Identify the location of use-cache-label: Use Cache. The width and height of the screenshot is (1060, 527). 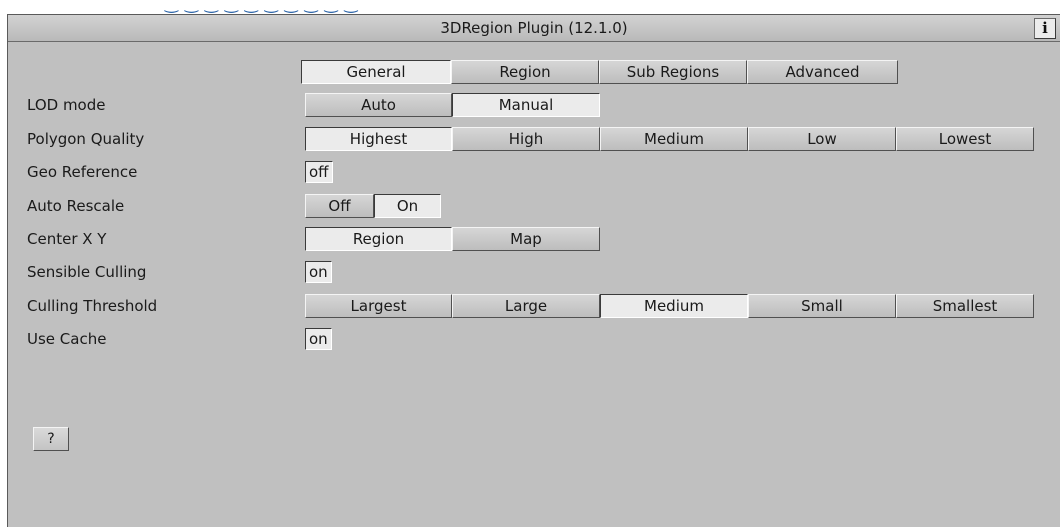
(67, 339).